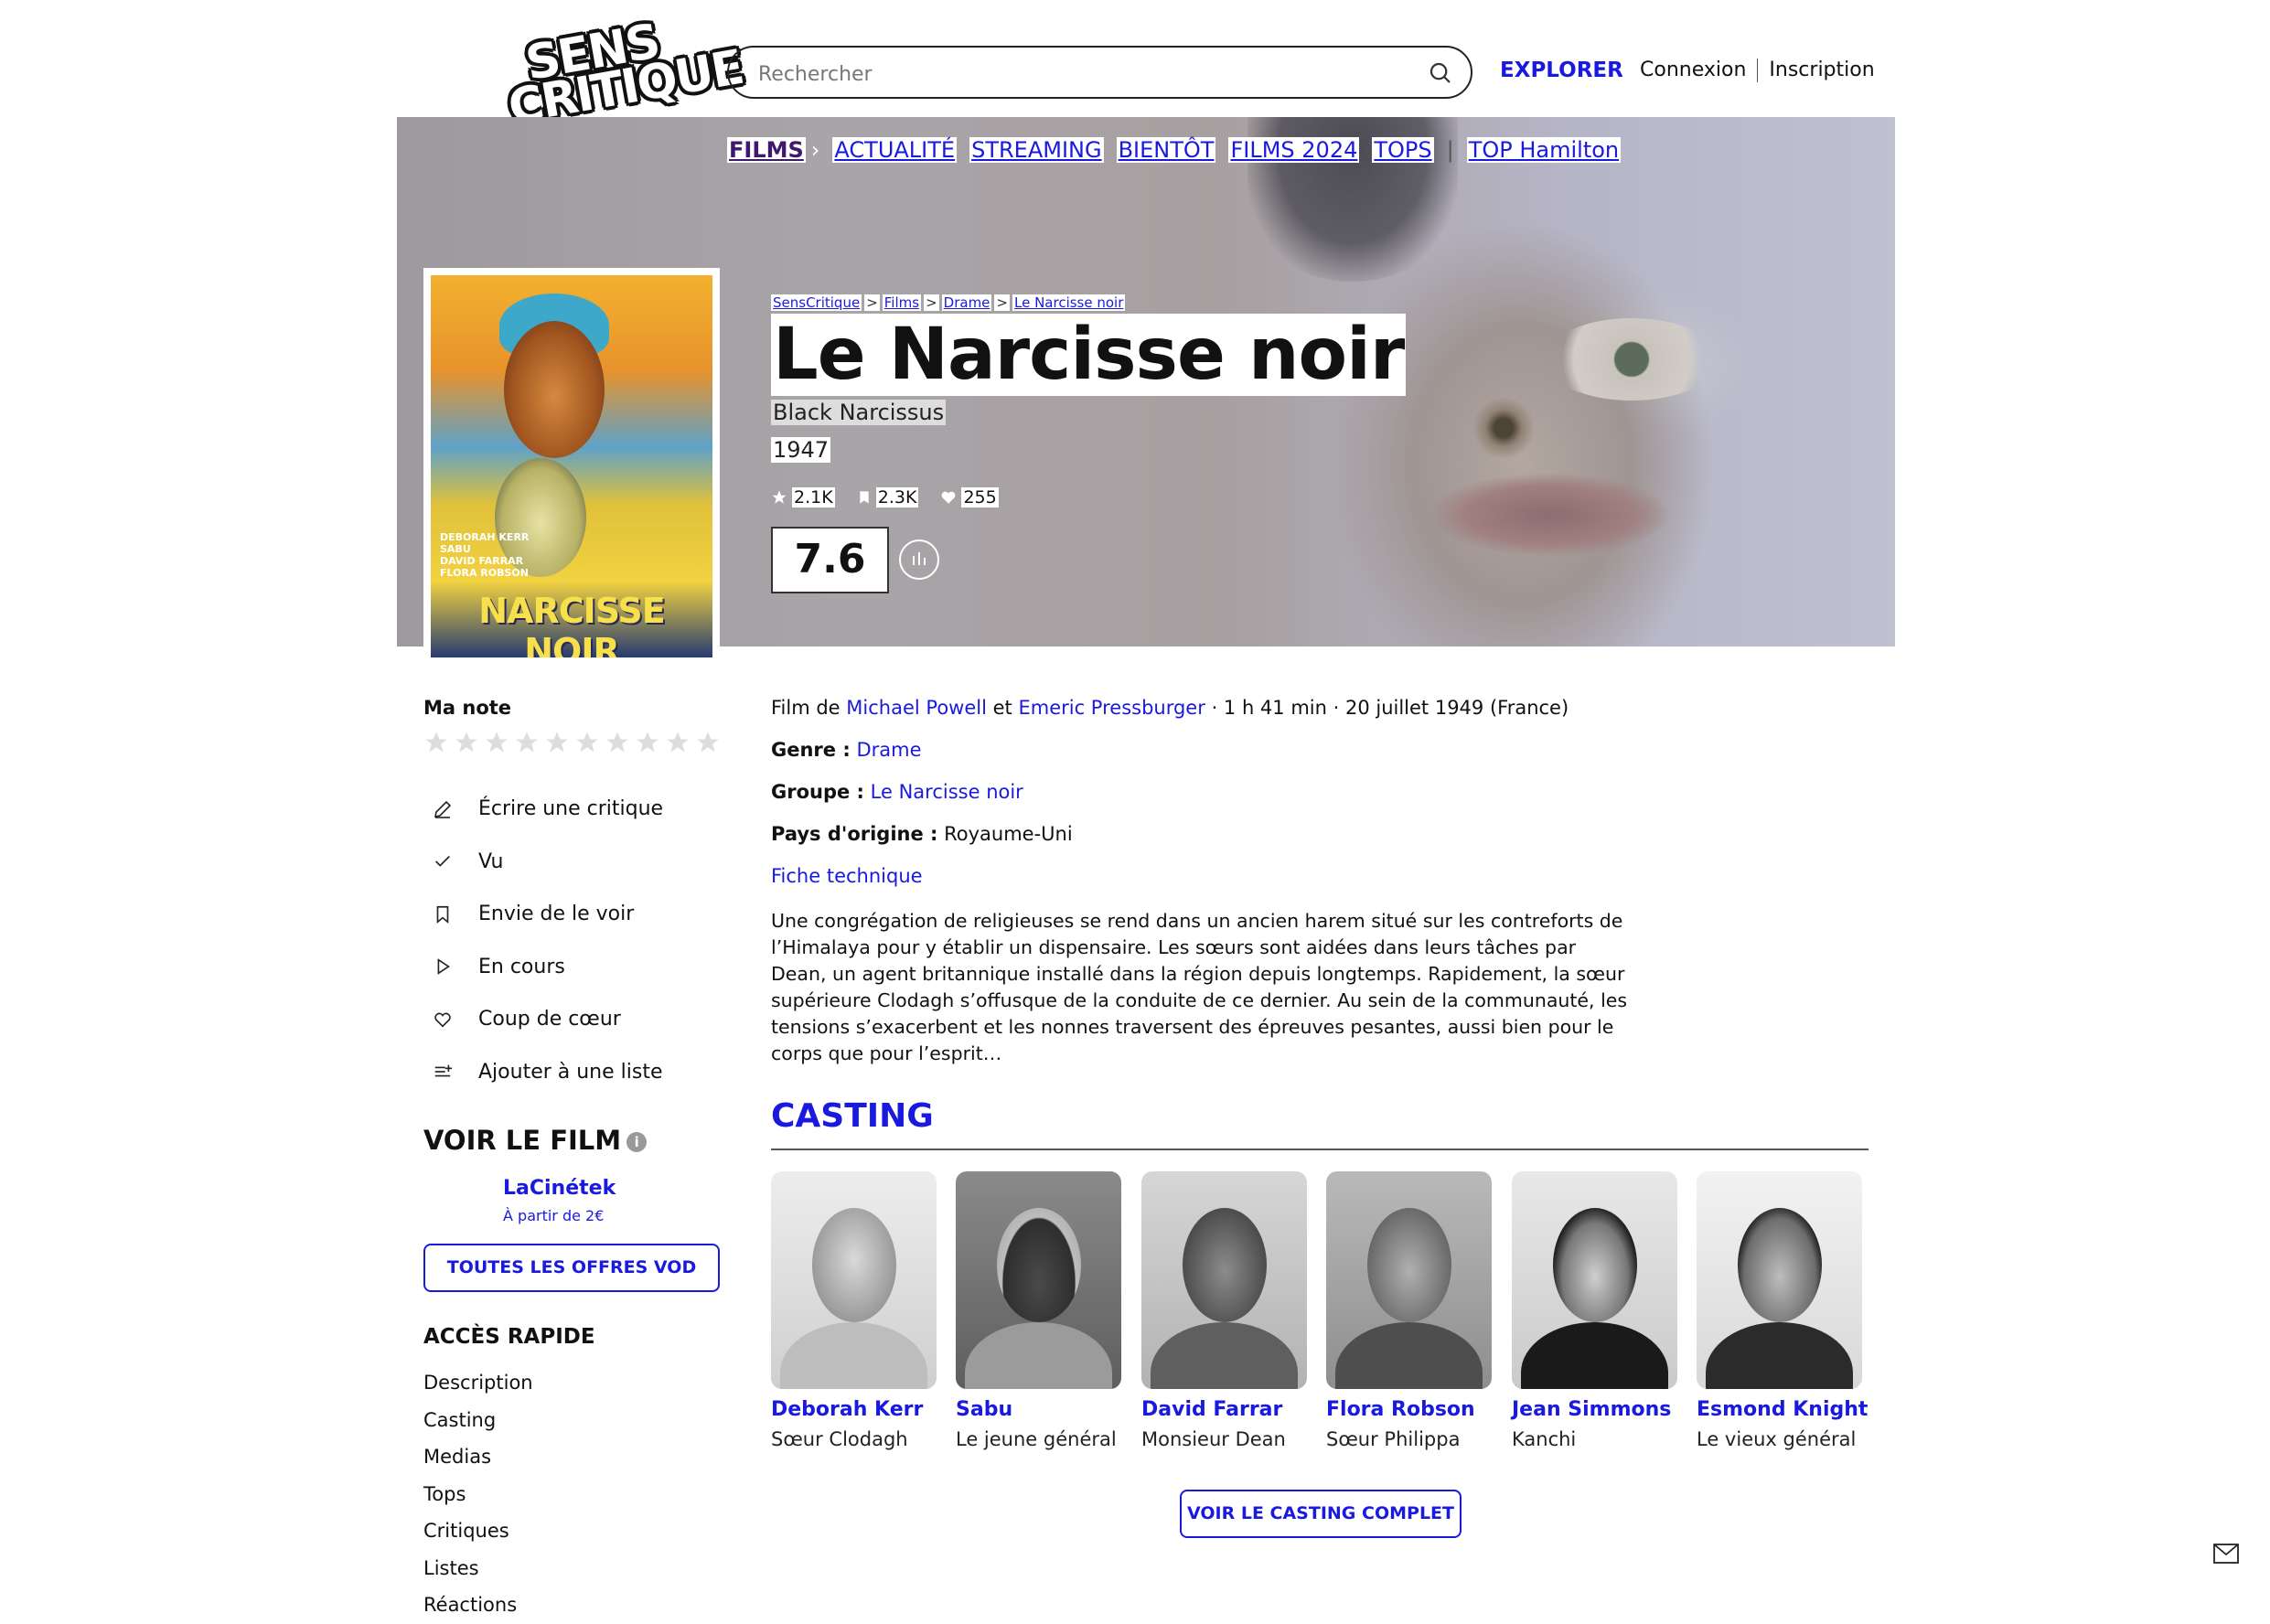 The height and width of the screenshot is (1624, 2270). What do you see at coordinates (1561, 70) in the screenshot?
I see `explorer-link: EXPLORER` at bounding box center [1561, 70].